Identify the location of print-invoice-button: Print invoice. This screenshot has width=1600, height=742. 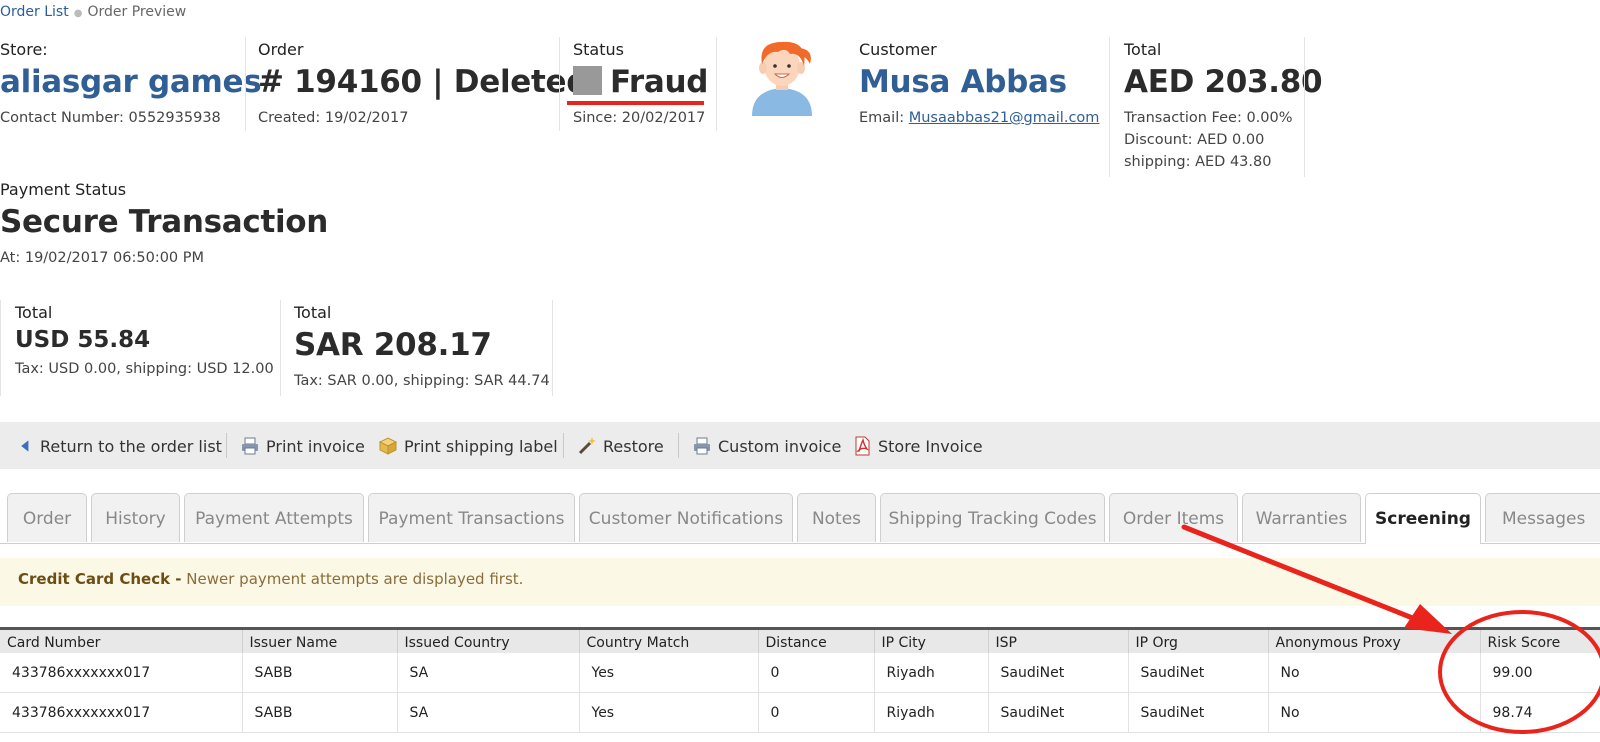
(302, 446).